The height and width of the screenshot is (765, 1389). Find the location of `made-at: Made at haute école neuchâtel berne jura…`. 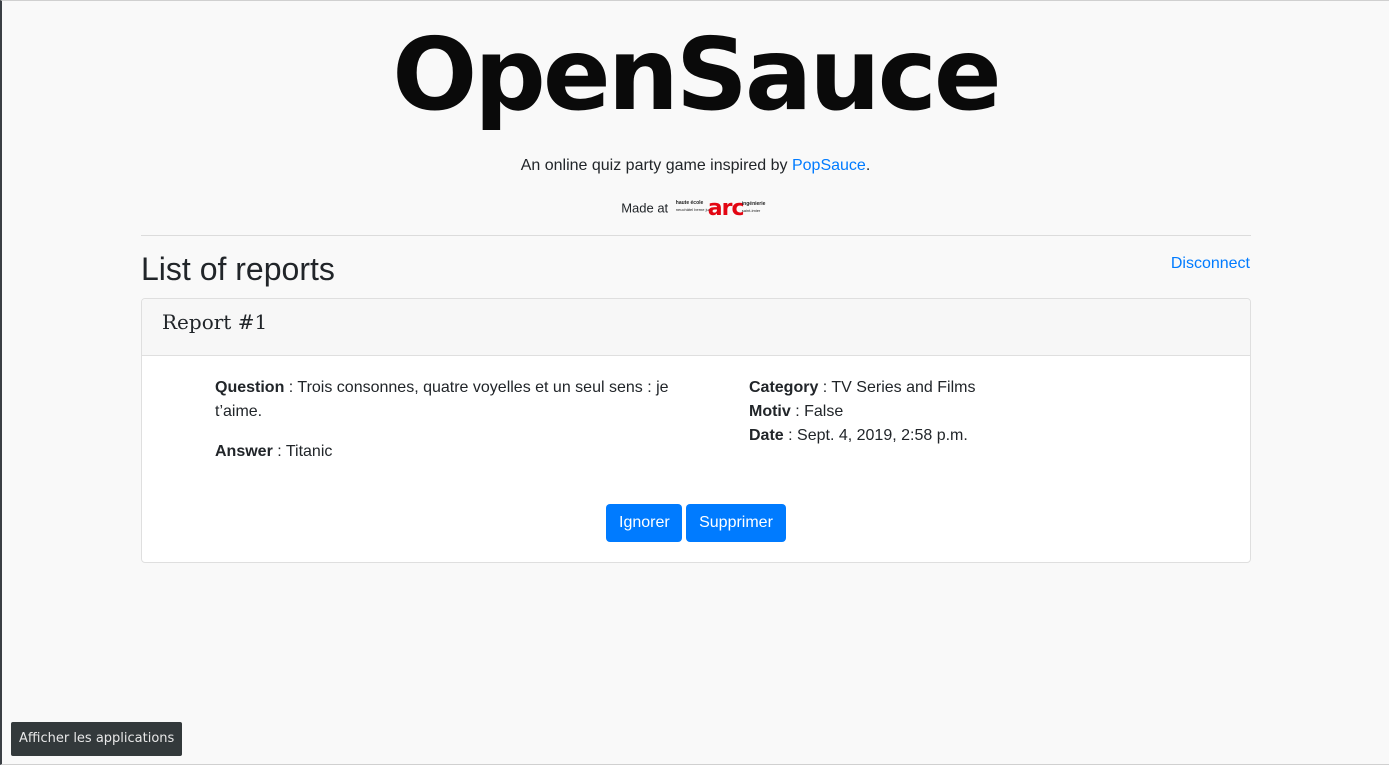

made-at: Made at haute école neuchâtel berne jura… is located at coordinates (695, 209).